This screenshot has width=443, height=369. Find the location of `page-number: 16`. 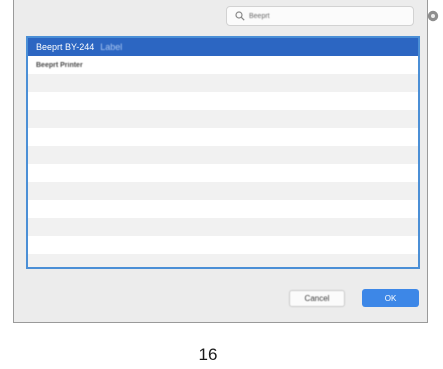

page-number: 16 is located at coordinates (208, 354).